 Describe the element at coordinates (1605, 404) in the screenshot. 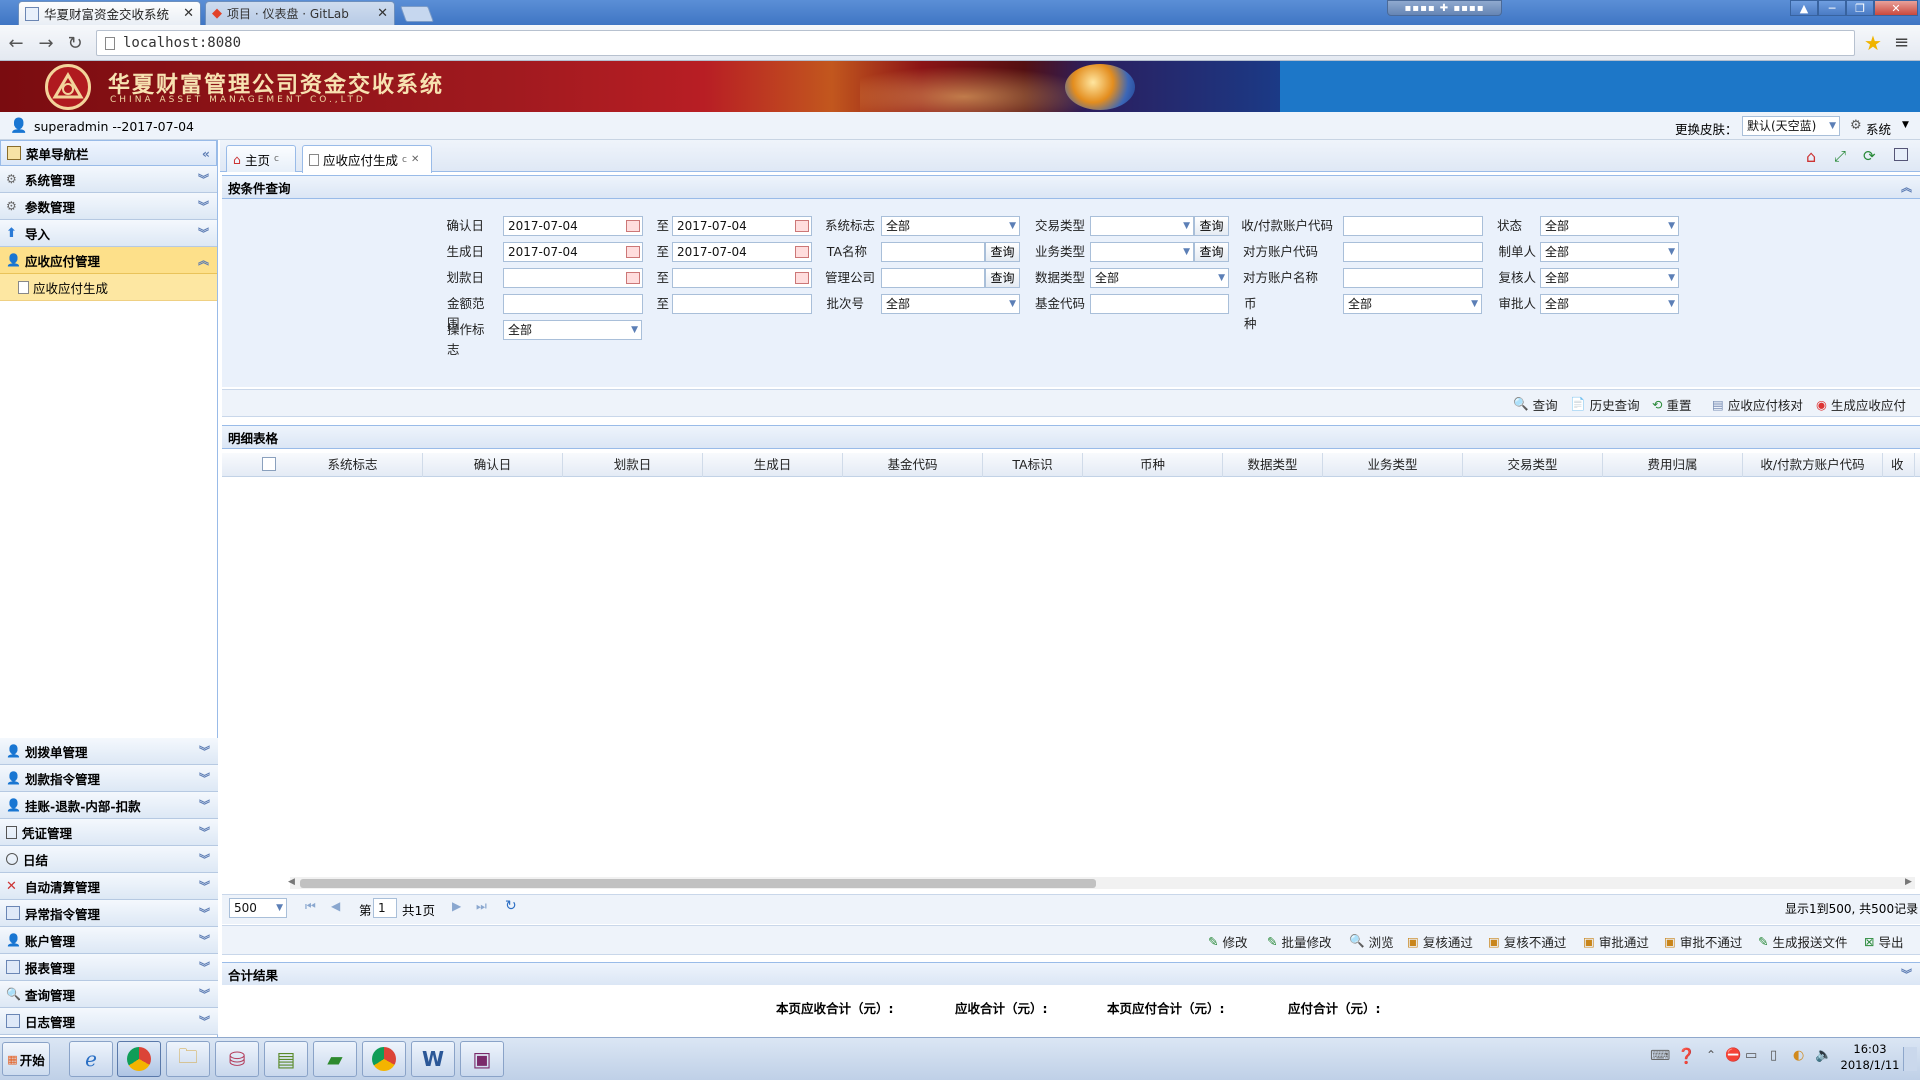

I see `history-query-button: 📄 历史查询` at that location.